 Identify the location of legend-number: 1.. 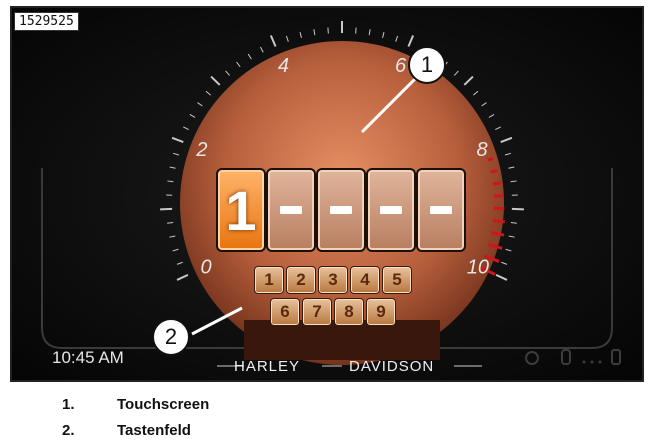
(68, 404).